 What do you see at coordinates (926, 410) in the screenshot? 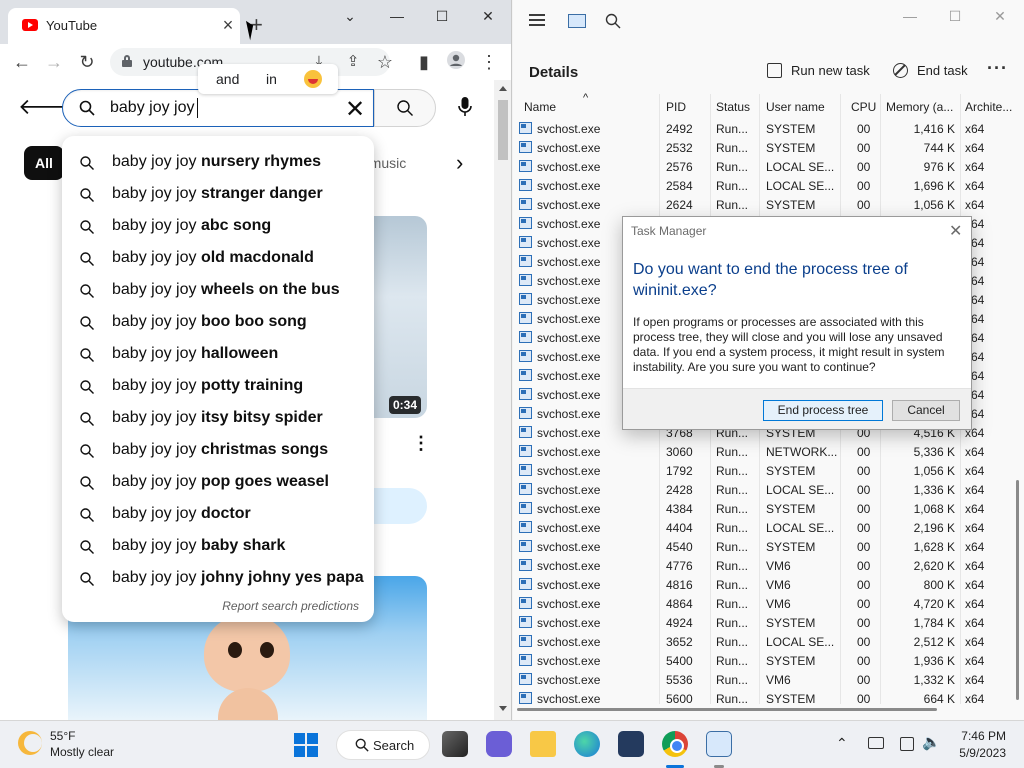
I see `cancel-button: Cancel` at bounding box center [926, 410].